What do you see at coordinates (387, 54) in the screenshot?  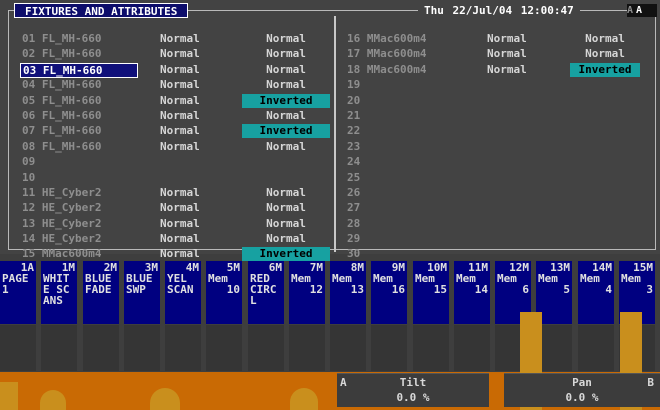 I see `fixture-name: 17 MMac600m4` at bounding box center [387, 54].